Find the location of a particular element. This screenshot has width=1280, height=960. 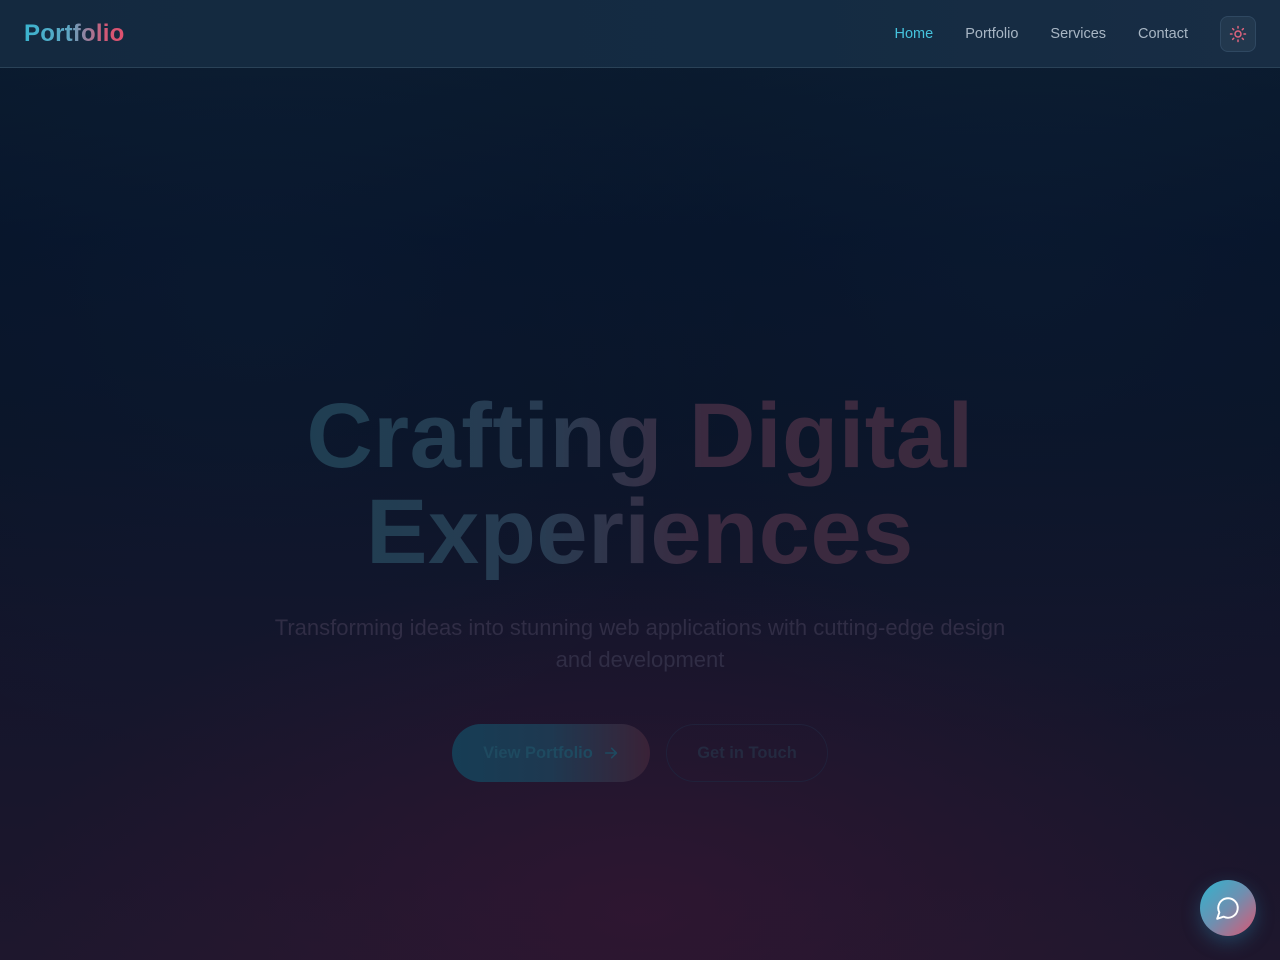

theme-toggle-button is located at coordinates (1238, 33).